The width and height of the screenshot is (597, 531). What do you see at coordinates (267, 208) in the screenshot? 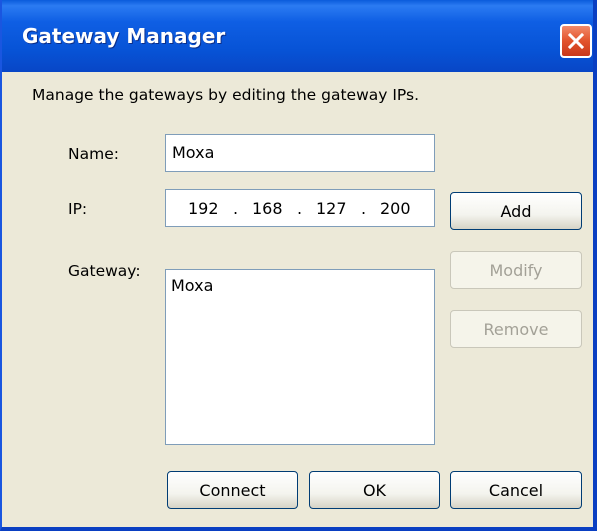
I see `ip-octet-2: 168` at bounding box center [267, 208].